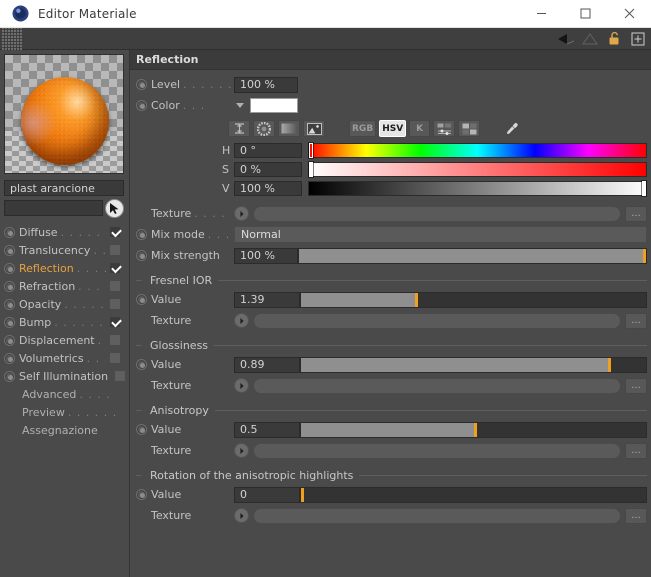  Describe the element at coordinates (64, 250) in the screenshot. I see `sidebar-item-translucency: Translucency . . .` at that location.